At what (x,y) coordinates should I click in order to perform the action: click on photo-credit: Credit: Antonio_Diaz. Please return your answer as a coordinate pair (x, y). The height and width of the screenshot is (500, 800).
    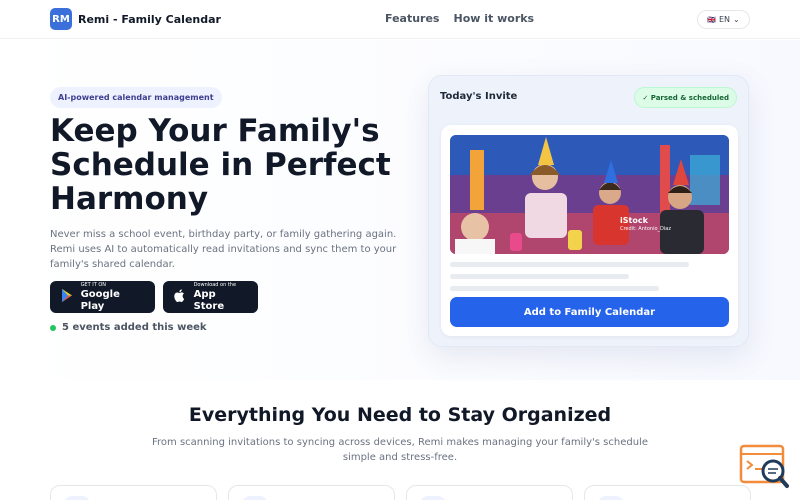
    Looking at the image, I should click on (645, 229).